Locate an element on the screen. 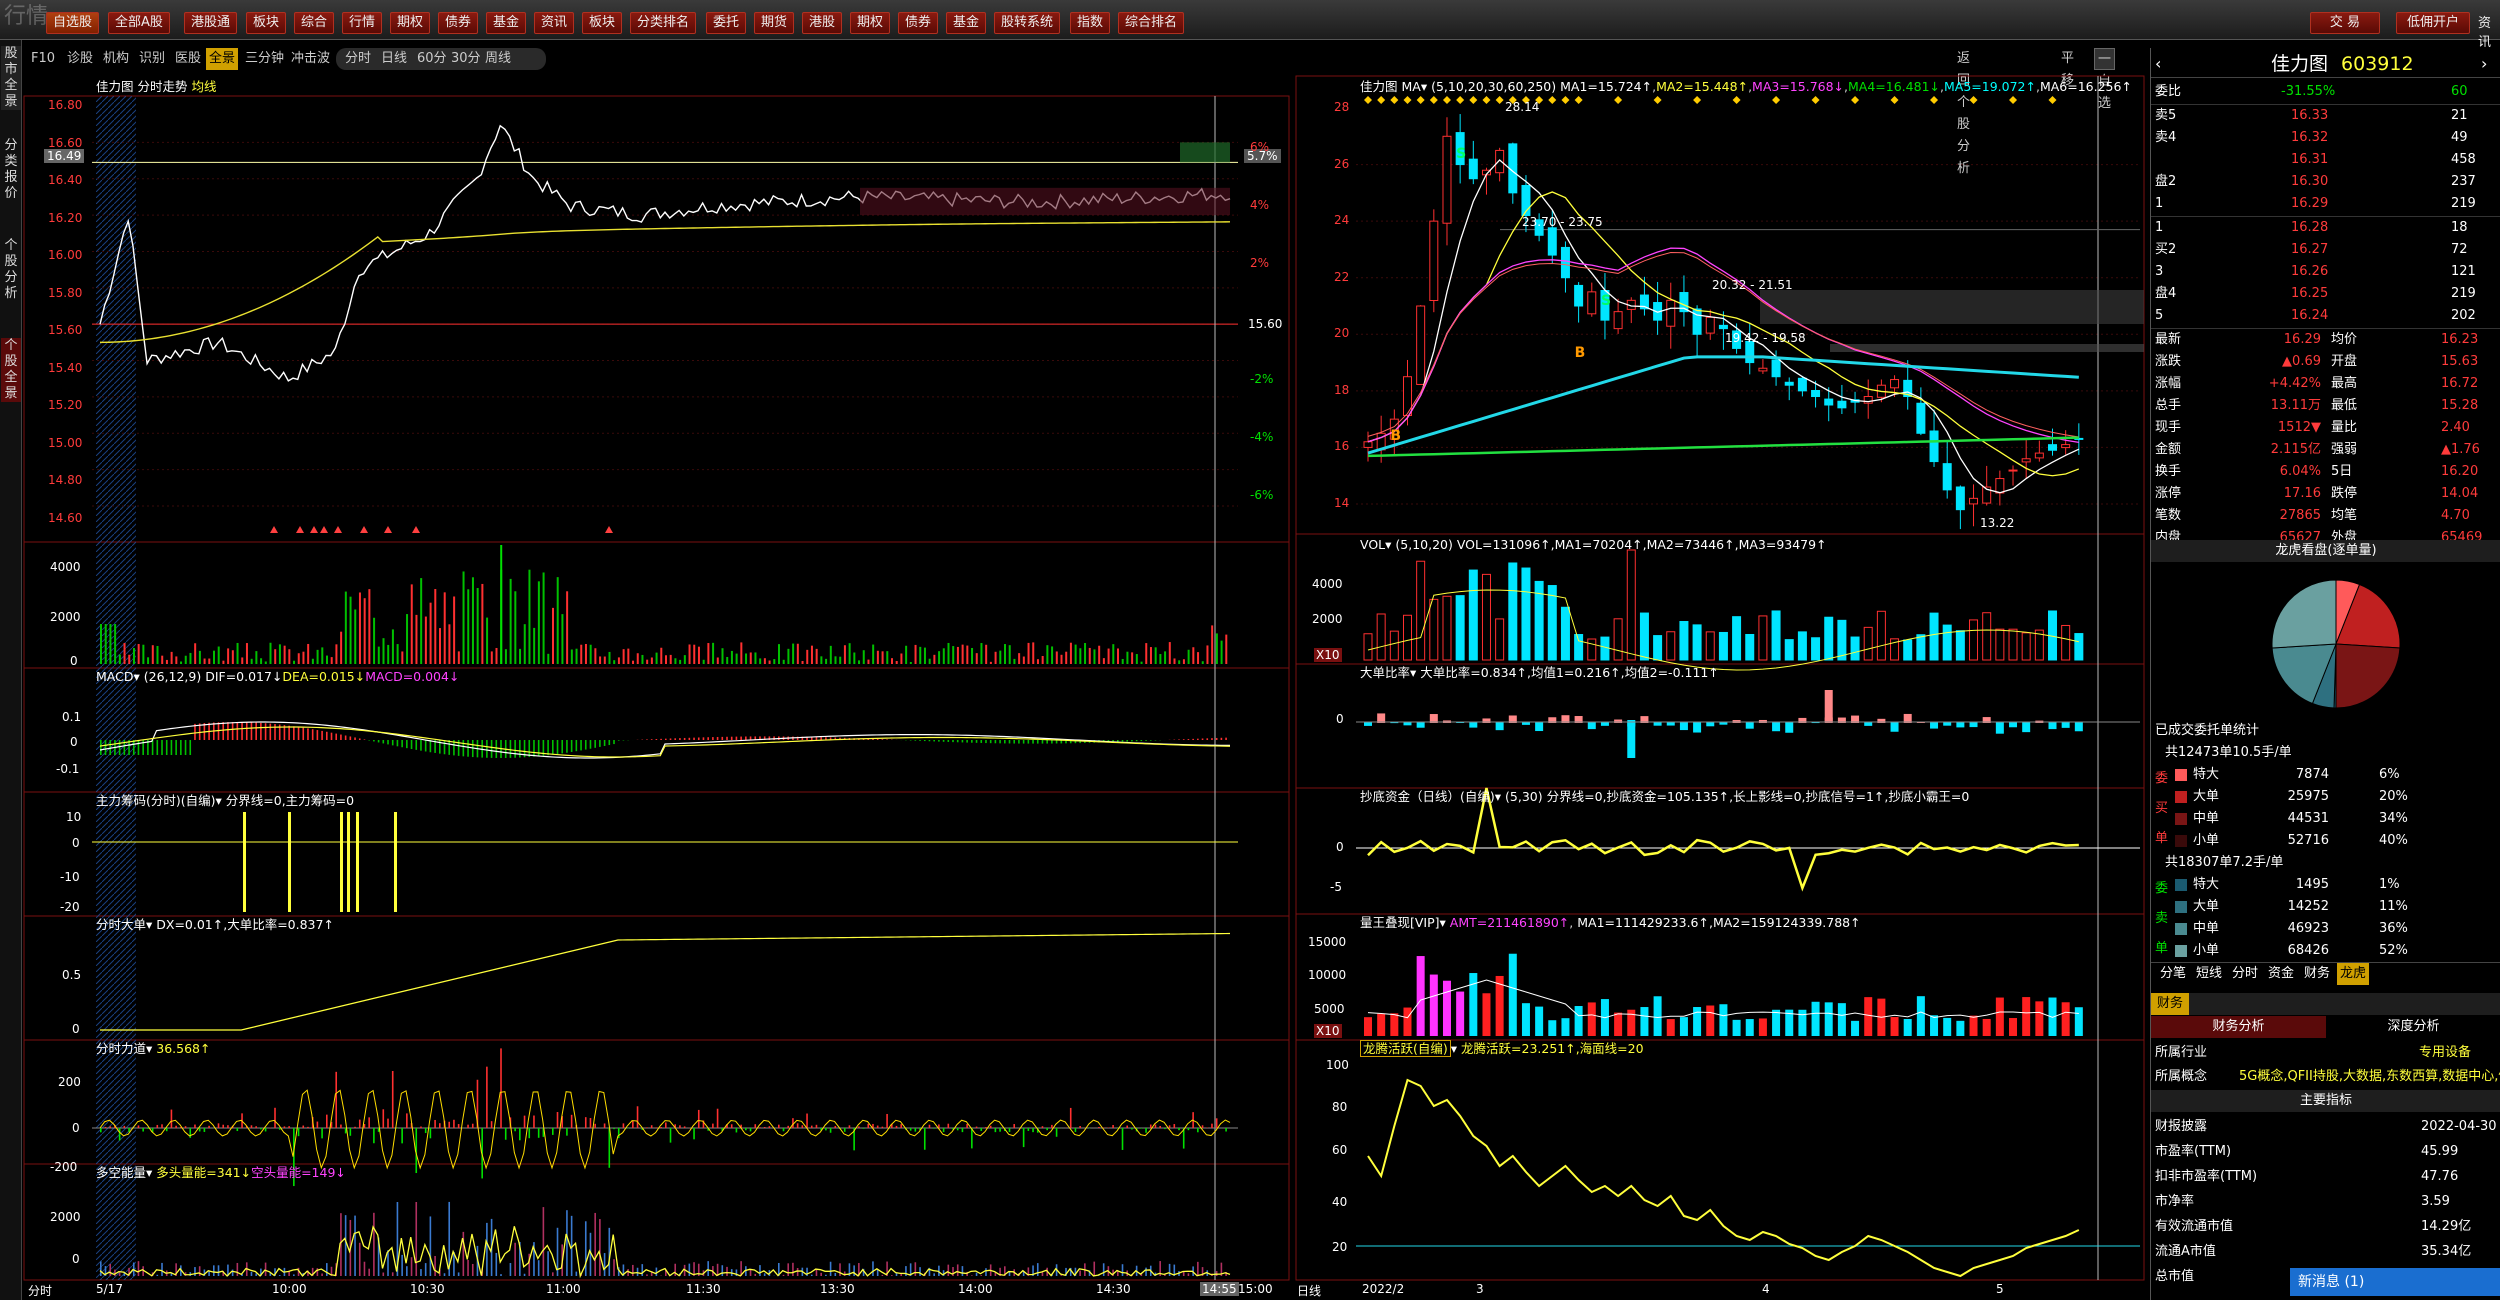 Image resolution: width=2500 pixels, height=1300 pixels. buy-row-4: 5 16.24 202 is located at coordinates (2325, 316).